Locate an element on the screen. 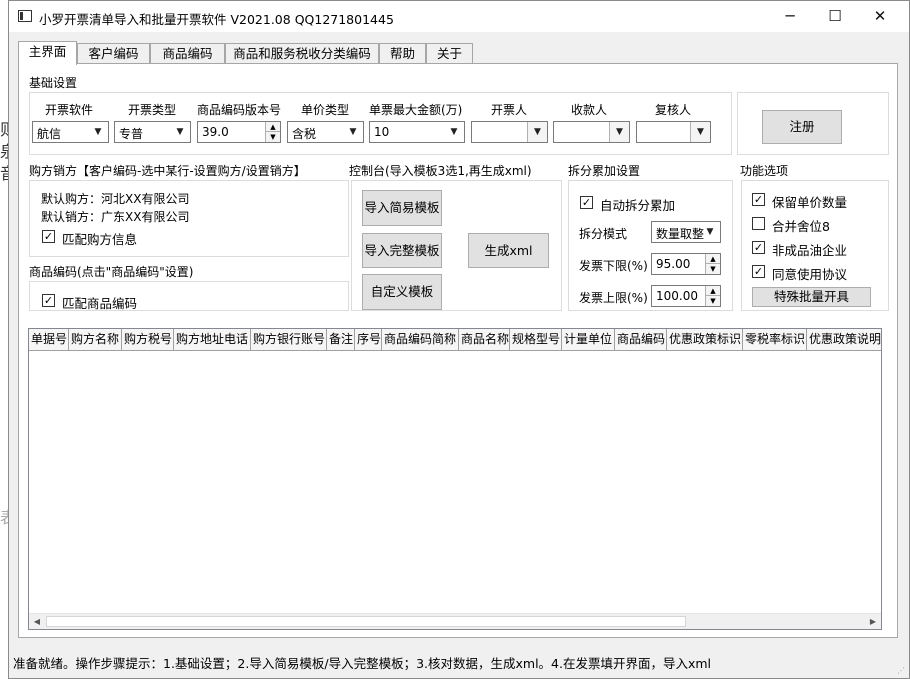 The height and width of the screenshot is (679, 910). code-version-label: 商品编码版本号 is located at coordinates (239, 110).